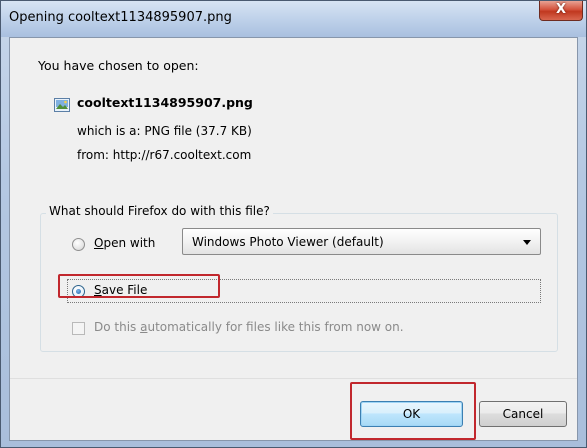 This screenshot has height=448, width=587. I want to click on window-title: Opening cooltext1134895907.png, so click(120, 17).